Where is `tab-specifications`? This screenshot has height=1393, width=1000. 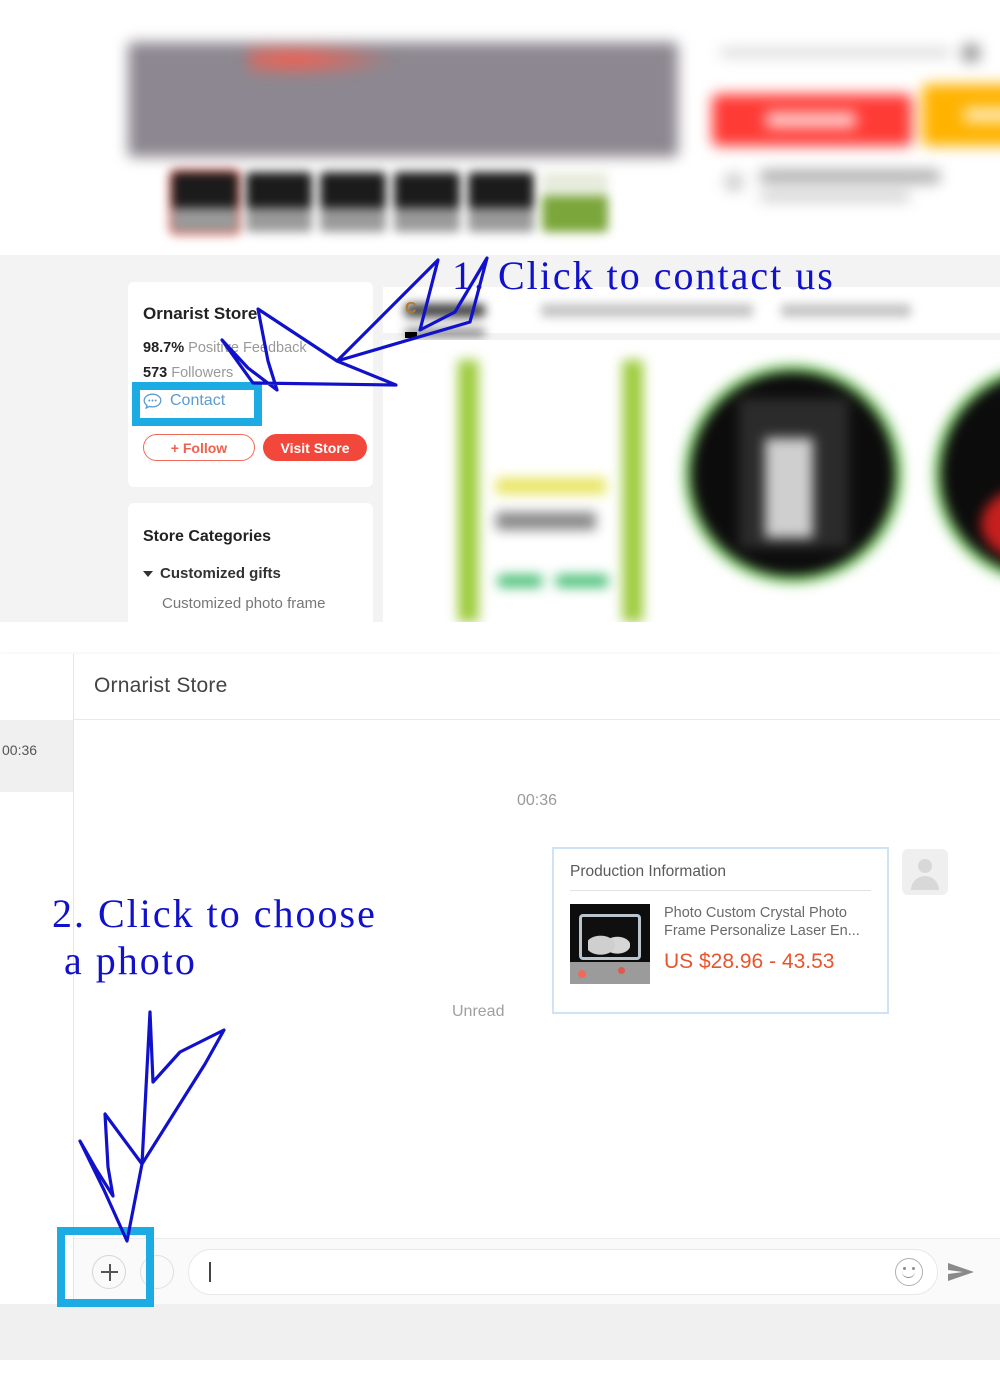
tab-specifications is located at coordinates (846, 310).